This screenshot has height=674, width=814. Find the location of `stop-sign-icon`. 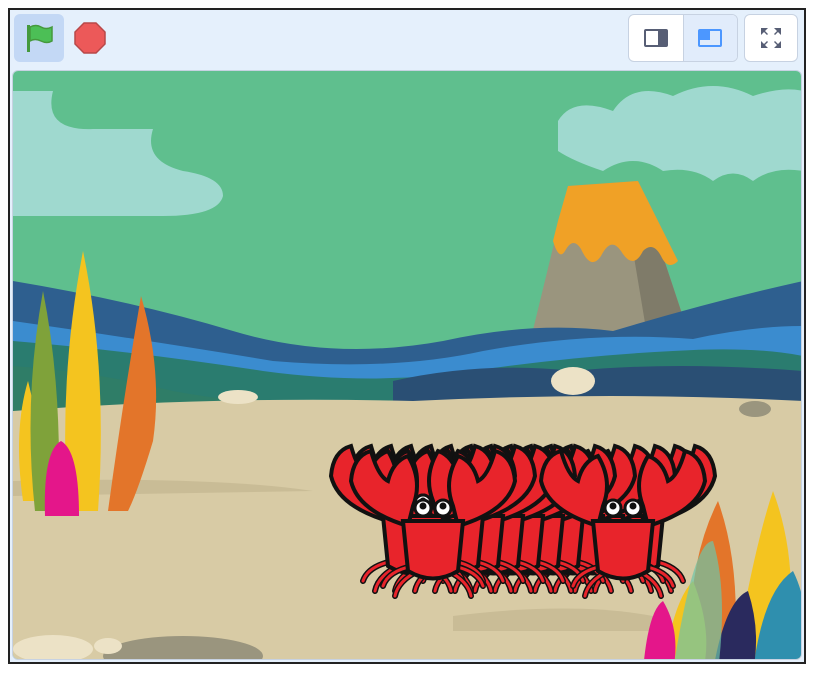

stop-sign-icon is located at coordinates (90, 38).